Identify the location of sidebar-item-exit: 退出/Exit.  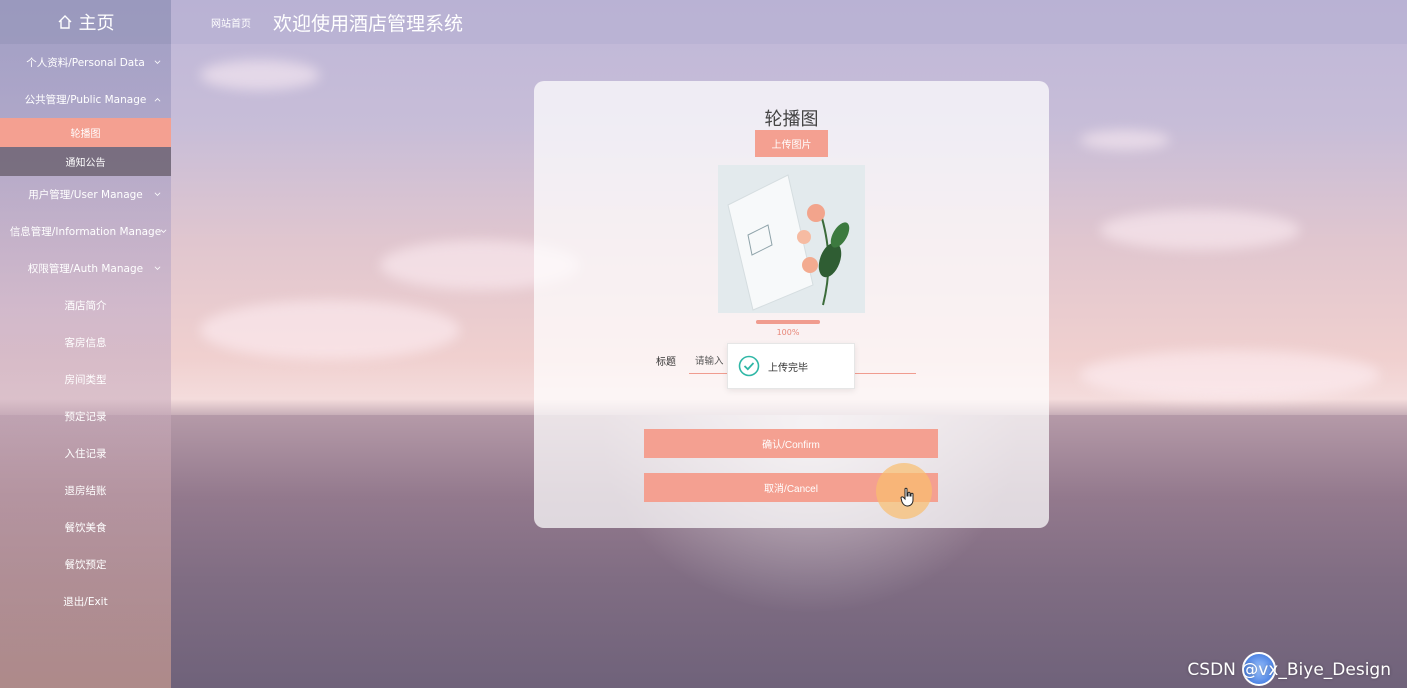
(85, 601).